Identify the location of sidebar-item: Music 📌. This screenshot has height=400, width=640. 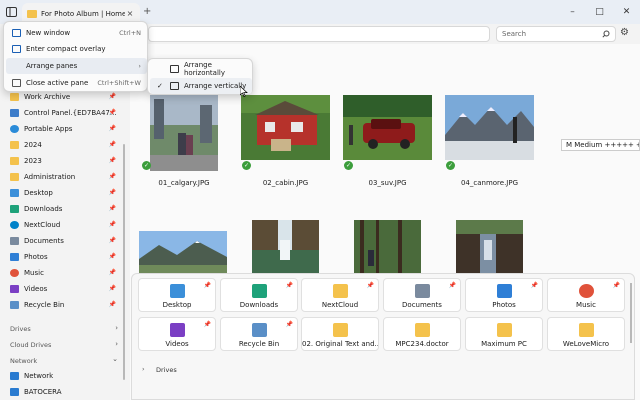
(62, 272).